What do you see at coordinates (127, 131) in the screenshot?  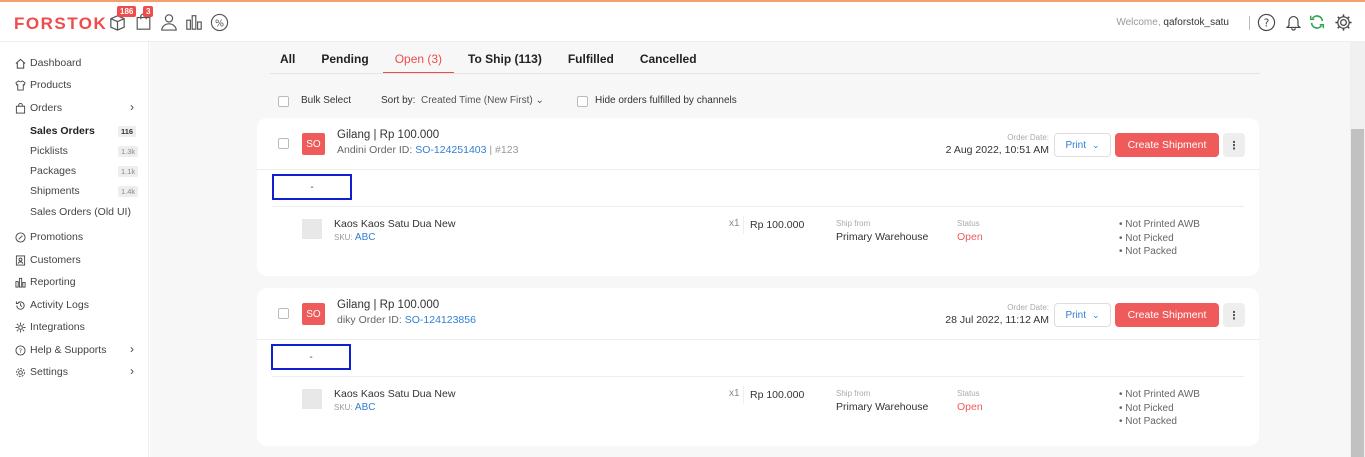 I see `count-badge: 116` at bounding box center [127, 131].